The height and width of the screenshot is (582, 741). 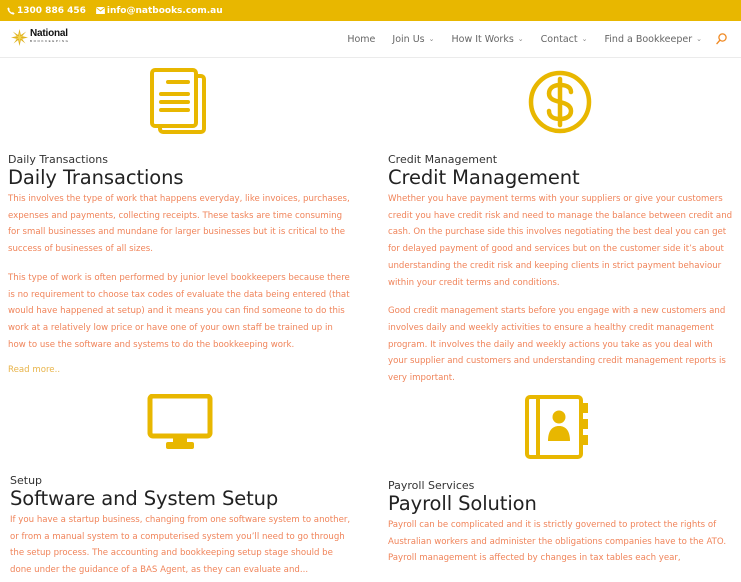 I want to click on email-address: info@natbooks.com.au, so click(x=164, y=10).